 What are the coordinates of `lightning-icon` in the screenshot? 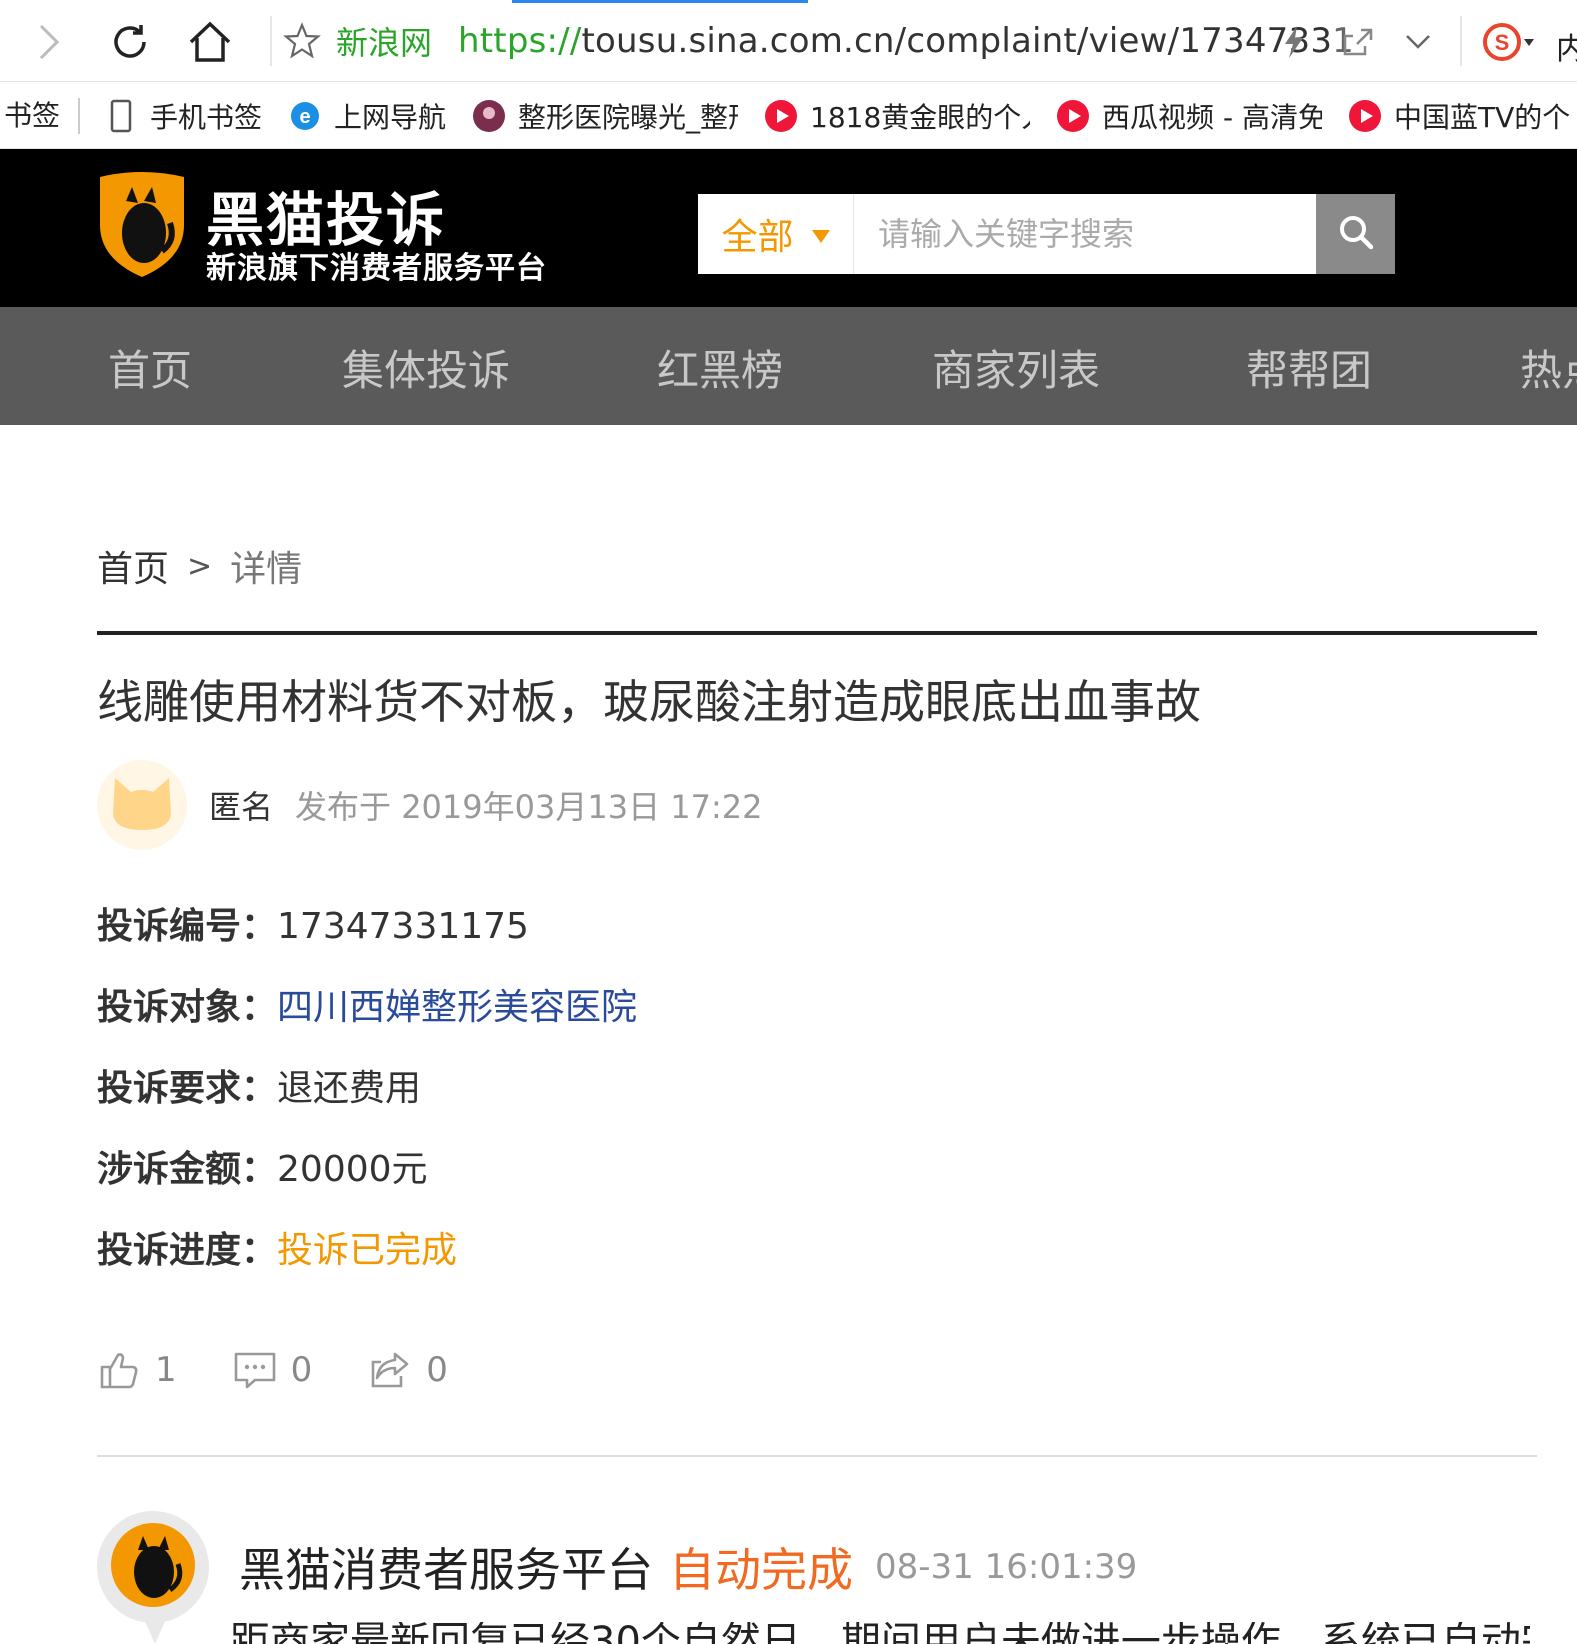 It's located at (1294, 42).